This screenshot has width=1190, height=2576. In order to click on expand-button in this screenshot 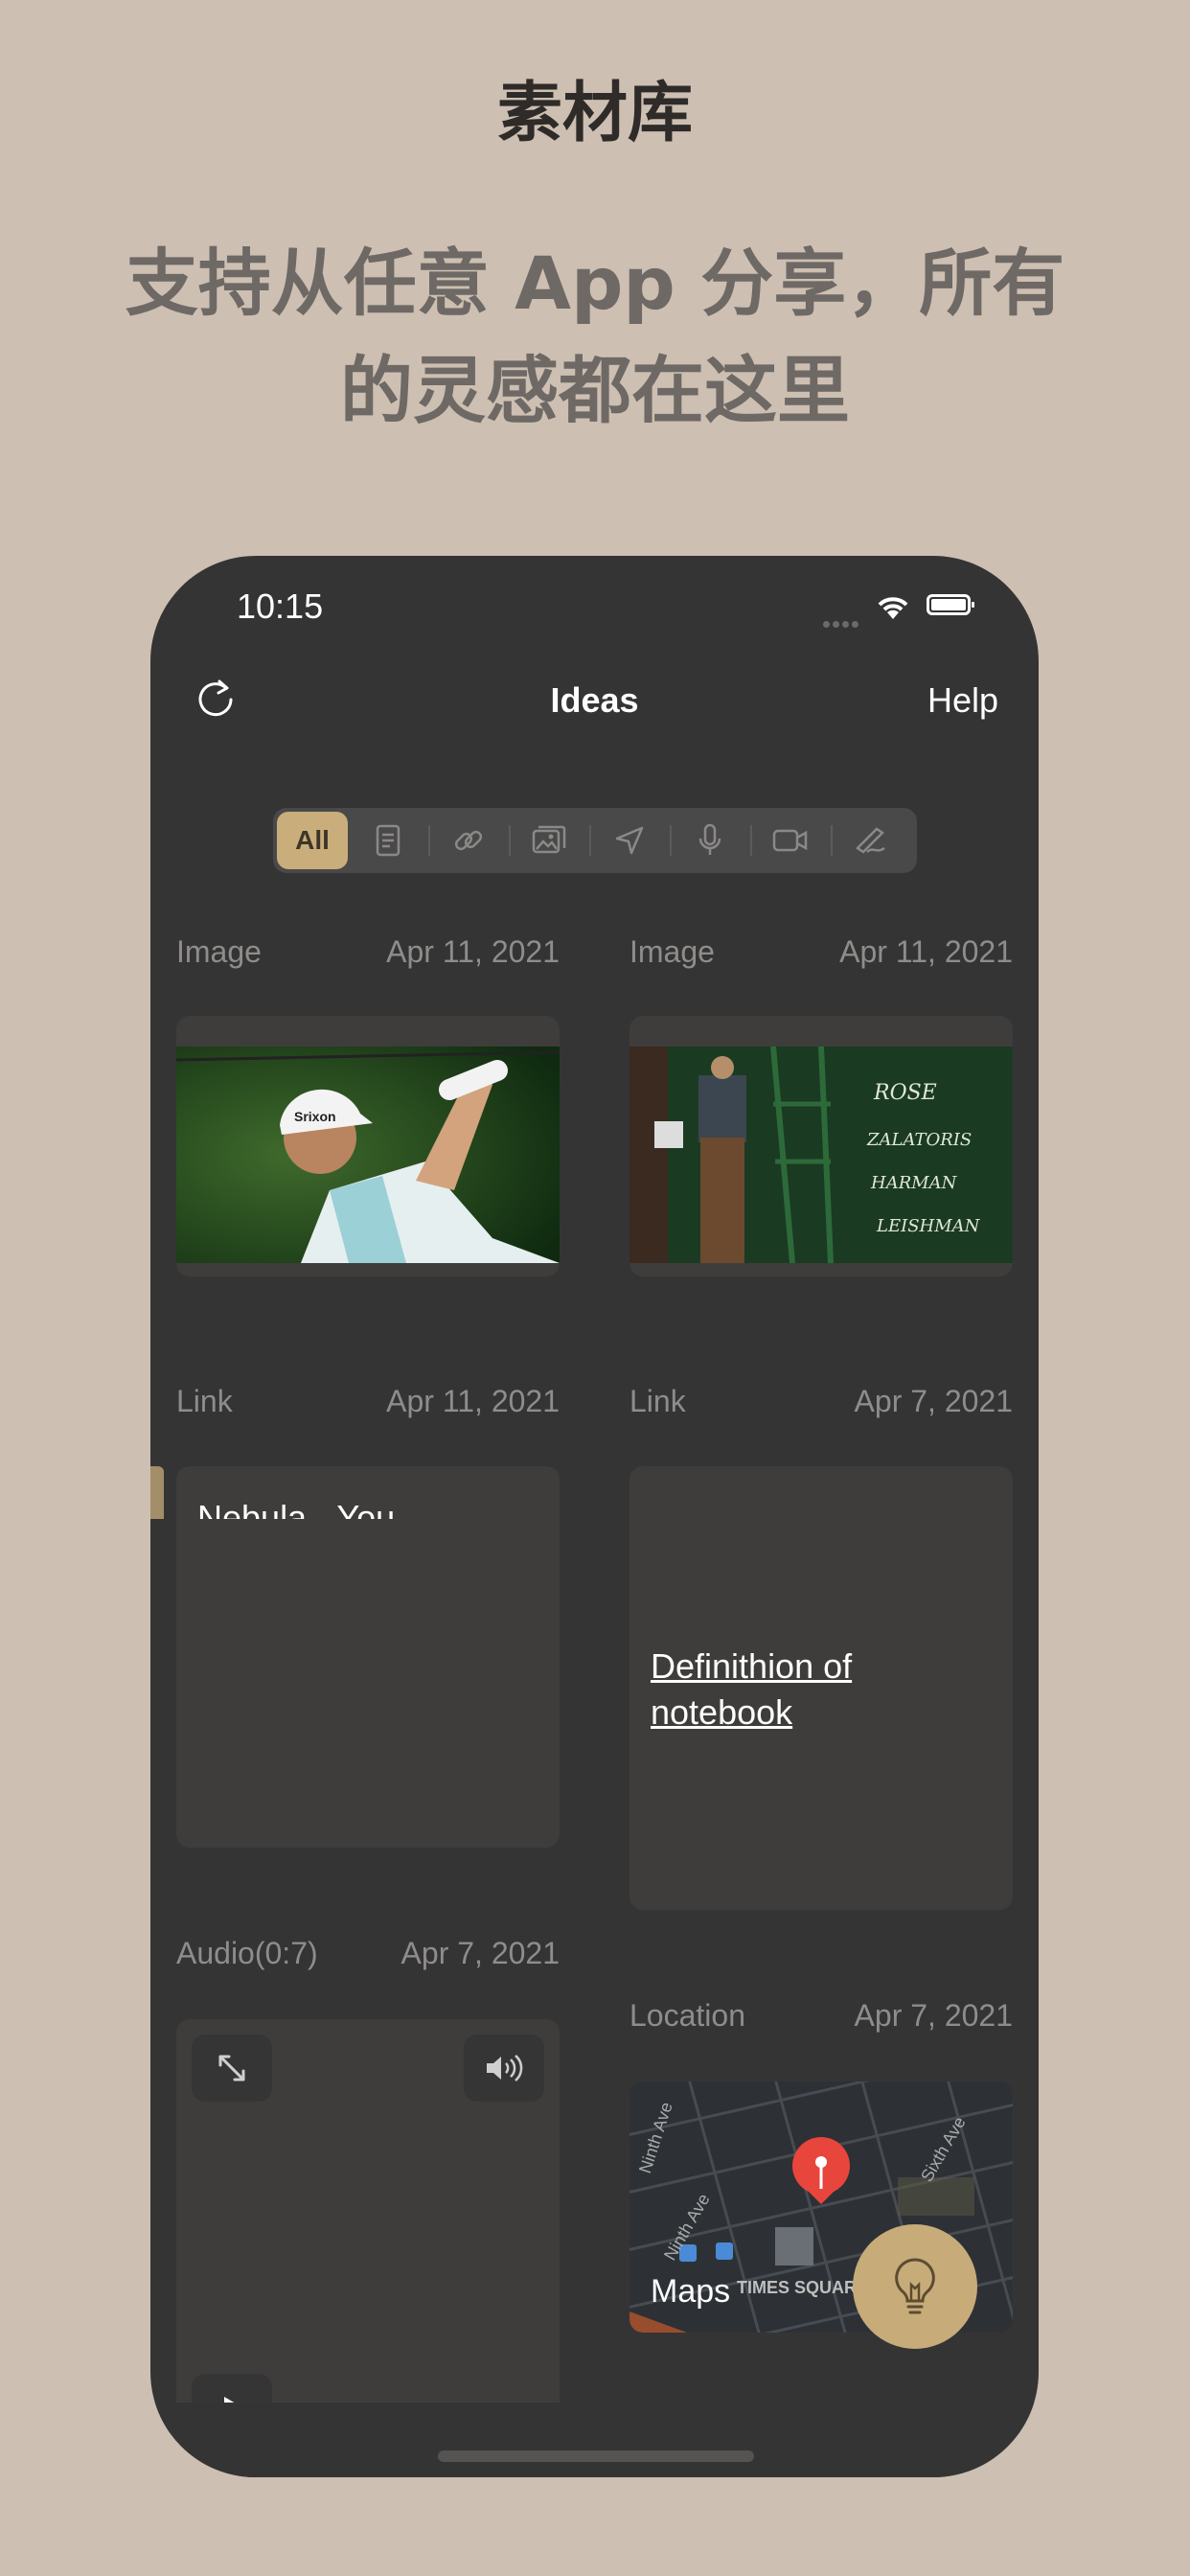, I will do `click(232, 2068)`.